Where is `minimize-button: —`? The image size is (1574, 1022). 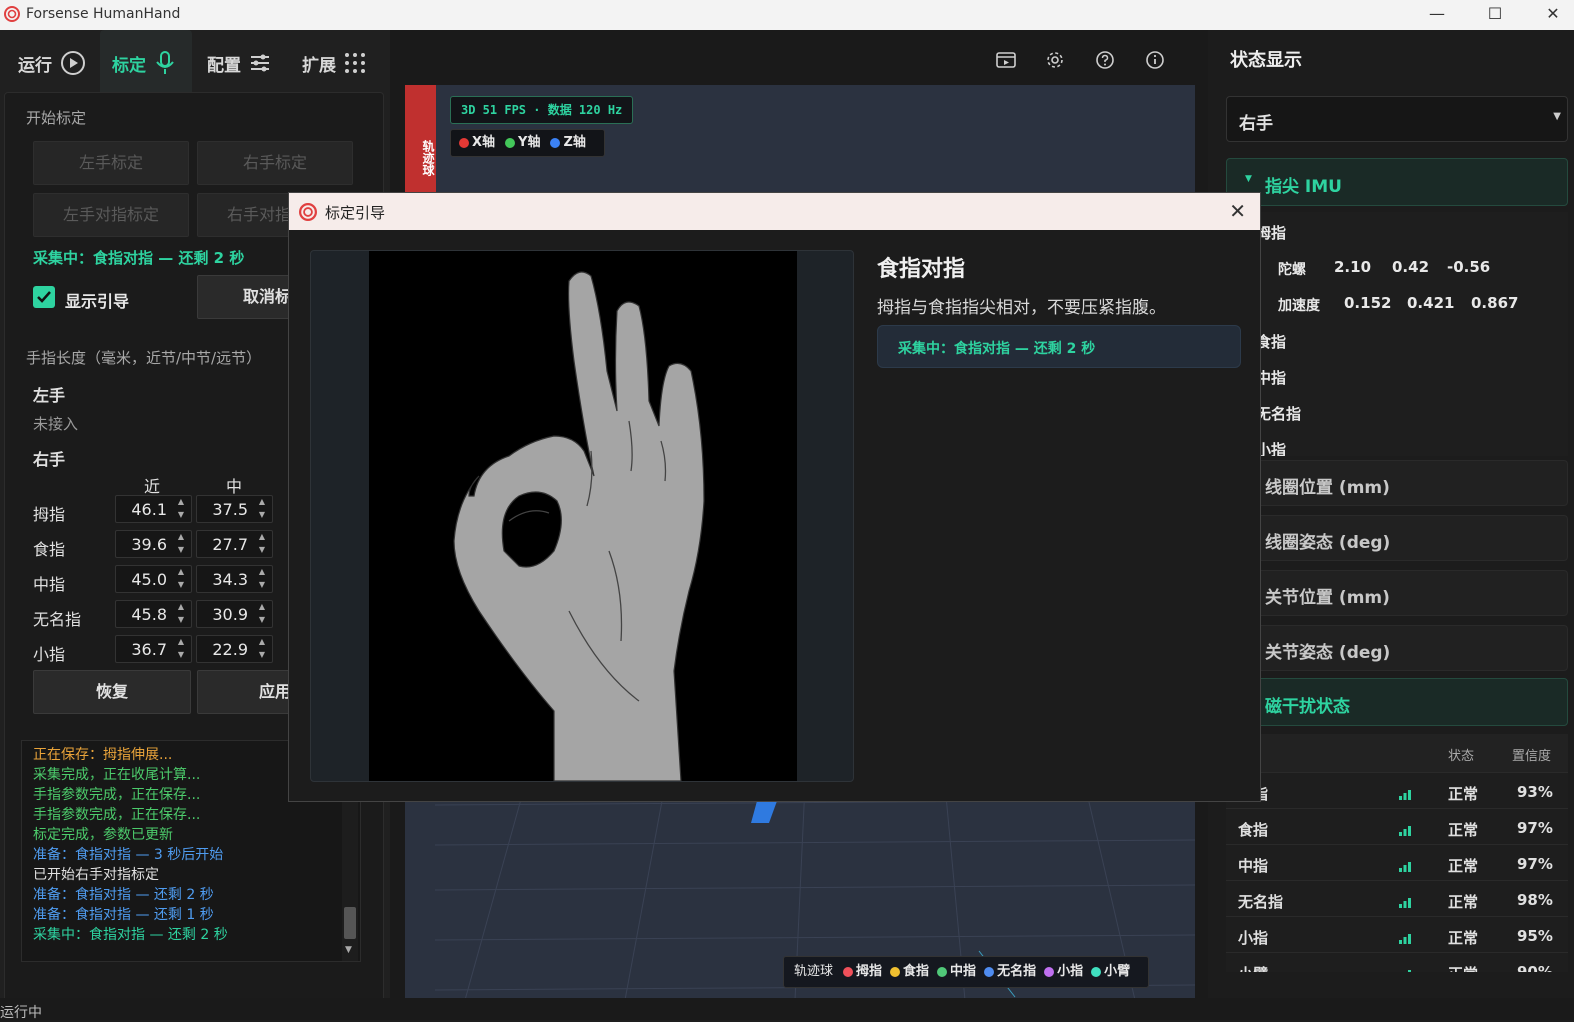
minimize-button: — is located at coordinates (1437, 15).